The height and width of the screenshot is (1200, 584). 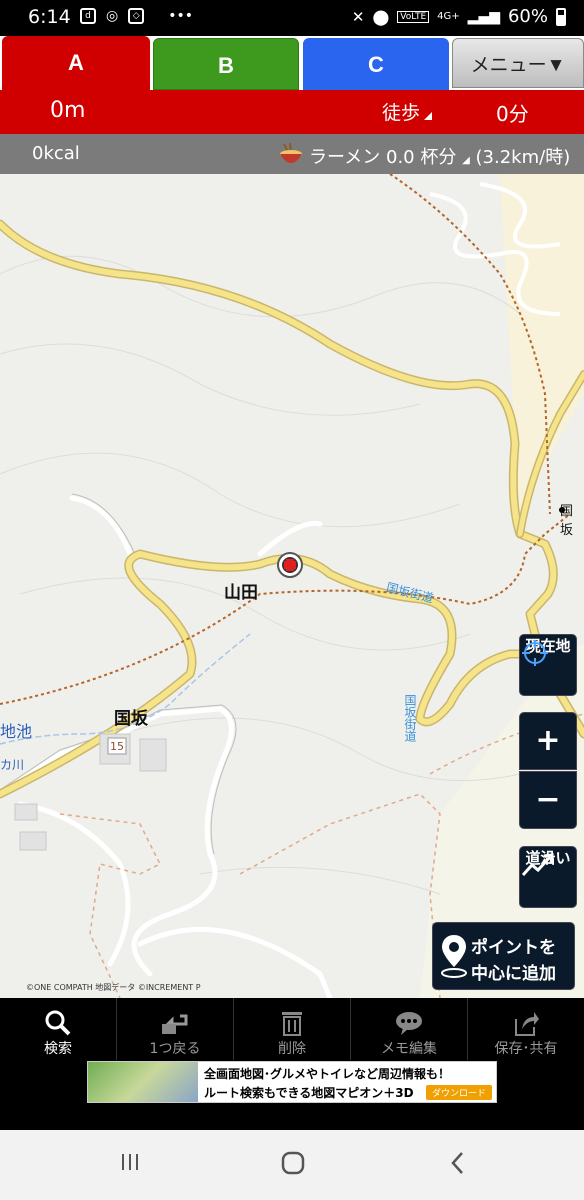 What do you see at coordinates (76, 64) in the screenshot?
I see `tab-a: A` at bounding box center [76, 64].